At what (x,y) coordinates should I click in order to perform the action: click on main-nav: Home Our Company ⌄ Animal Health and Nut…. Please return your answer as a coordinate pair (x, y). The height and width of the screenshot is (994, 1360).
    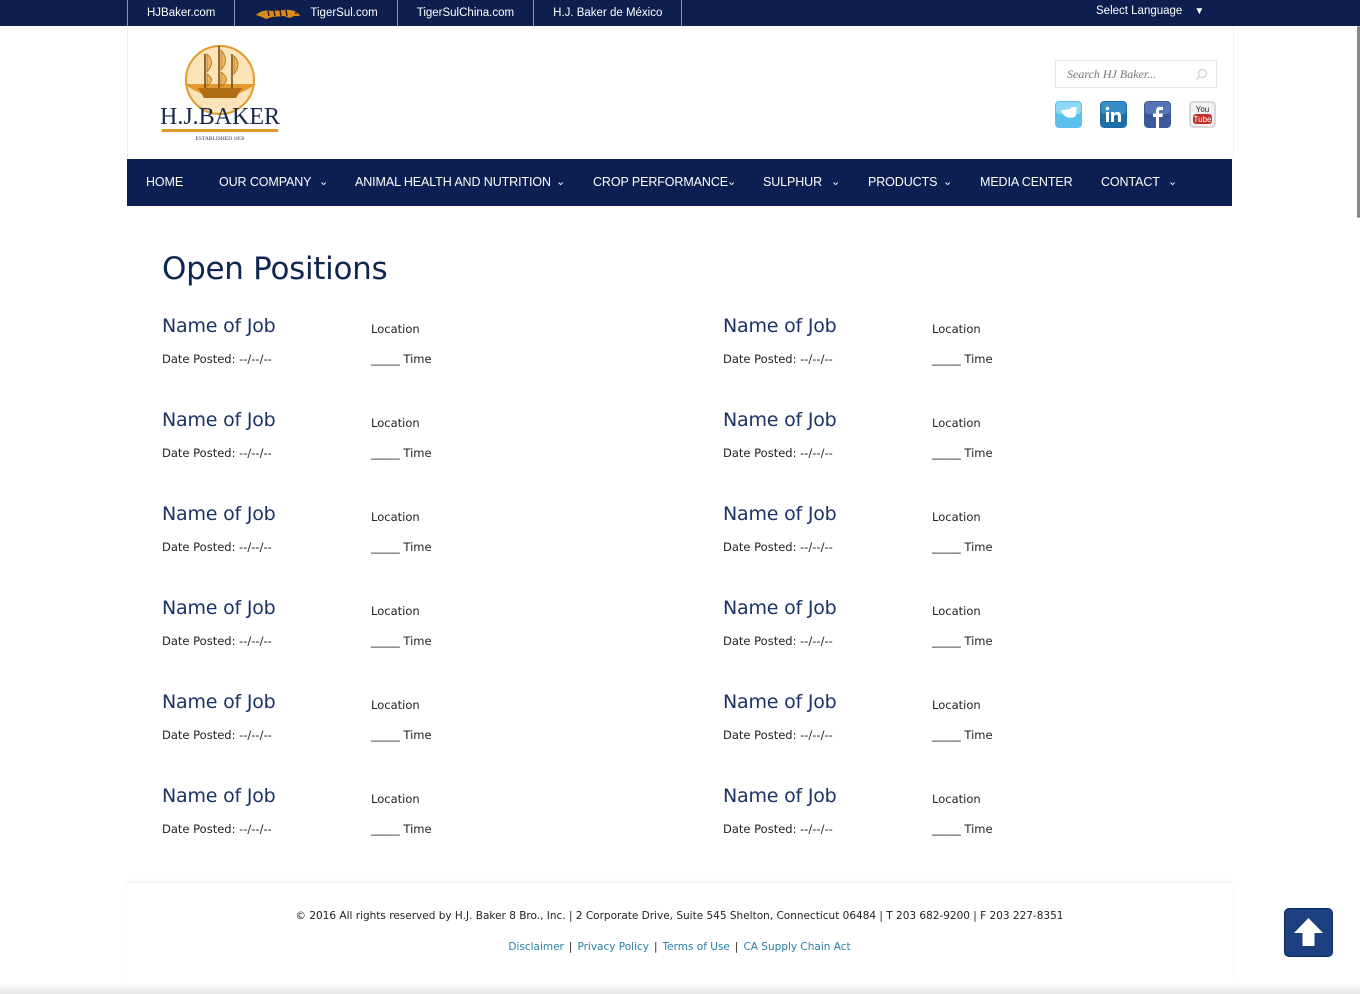
    Looking at the image, I should click on (679, 182).